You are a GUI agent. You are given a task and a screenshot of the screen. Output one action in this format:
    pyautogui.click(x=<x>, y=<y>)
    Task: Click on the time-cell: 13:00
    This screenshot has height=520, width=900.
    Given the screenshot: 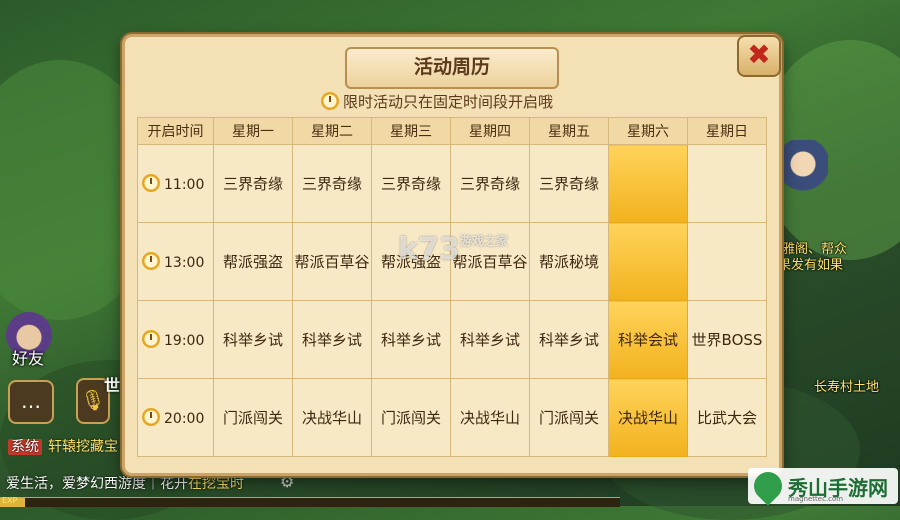 What is the action you would take?
    pyautogui.click(x=175, y=261)
    